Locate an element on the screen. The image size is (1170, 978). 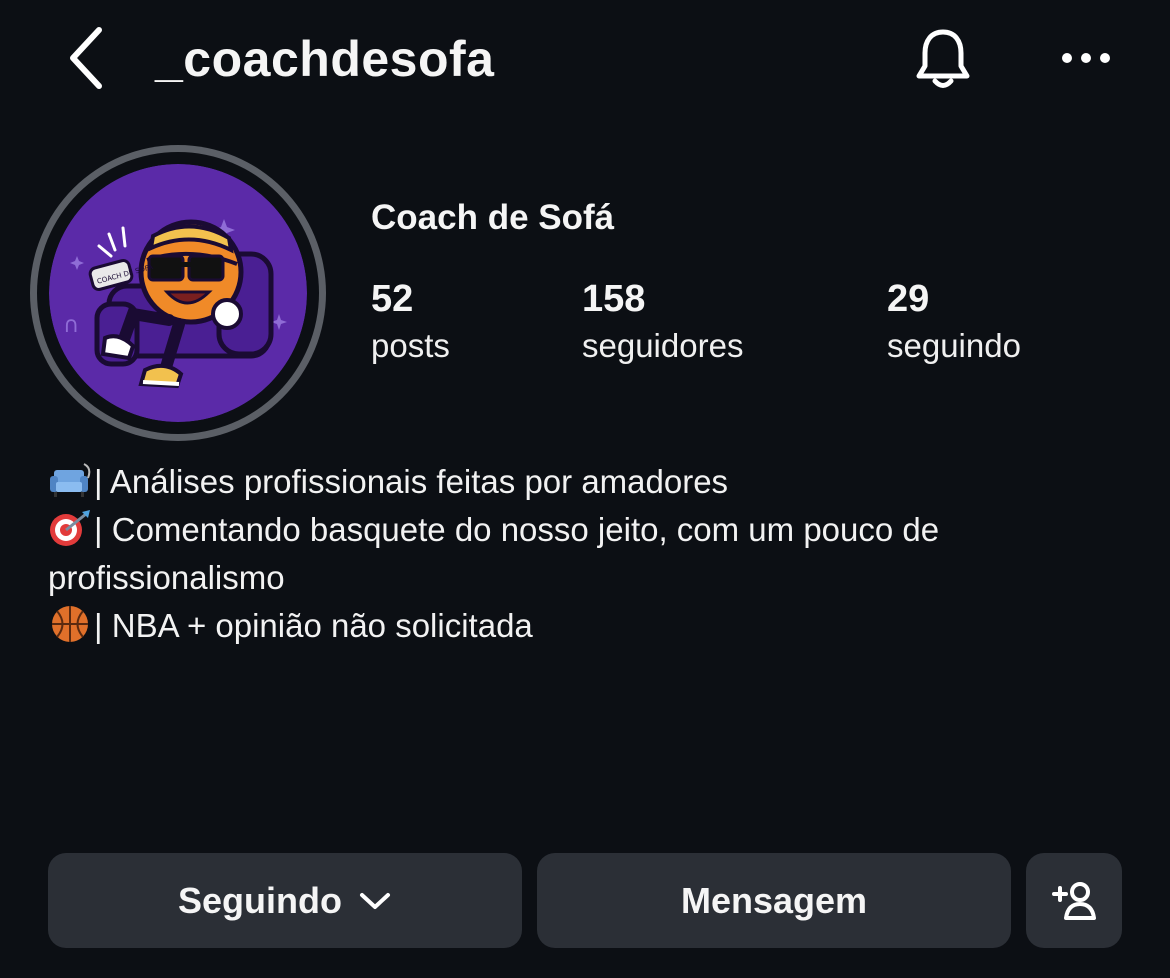
coach-mascot-avatar-image: ∩ COACH DE SOFÁ is located at coordinates (178, 293).